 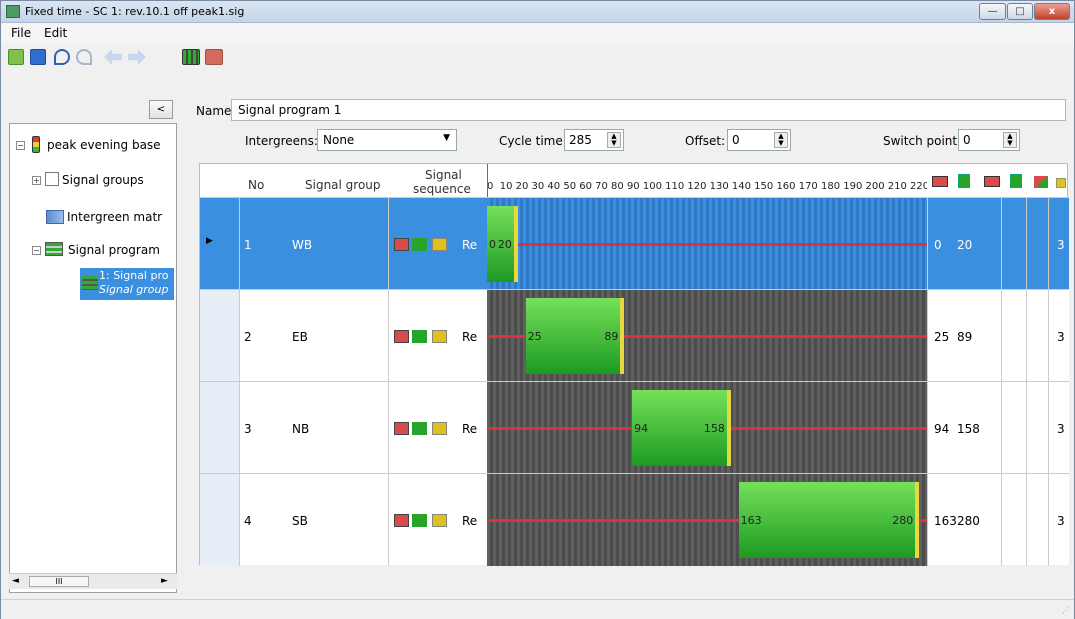 What do you see at coordinates (220, 244) in the screenshot?
I see `row-header: ▶` at bounding box center [220, 244].